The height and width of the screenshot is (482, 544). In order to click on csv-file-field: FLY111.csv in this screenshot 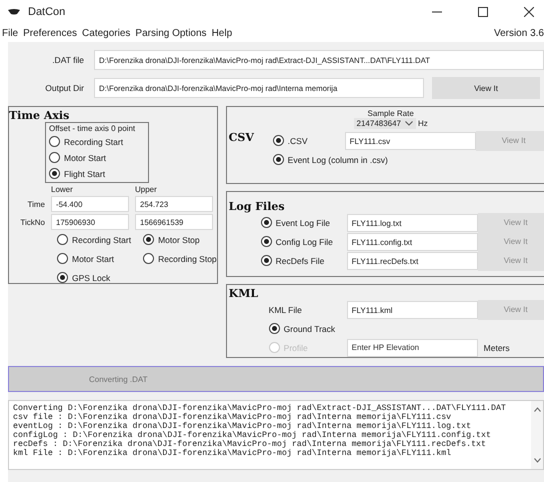, I will do `click(410, 141)`.